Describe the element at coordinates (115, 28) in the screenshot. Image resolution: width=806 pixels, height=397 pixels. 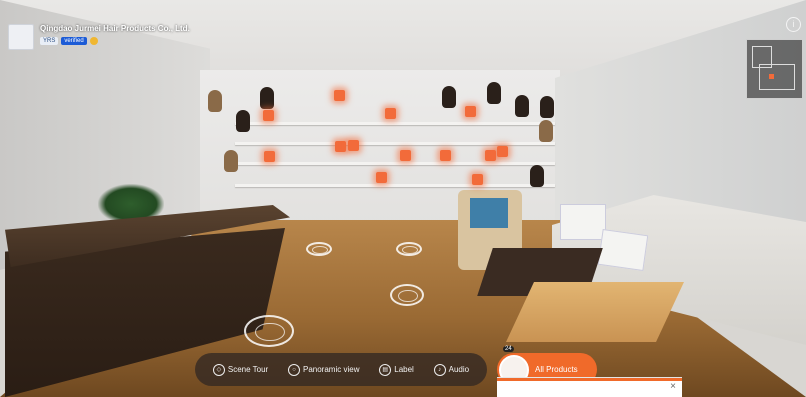
I see `company-name: Qingdao Jurmei Hair Products Co., Ltd.` at that location.